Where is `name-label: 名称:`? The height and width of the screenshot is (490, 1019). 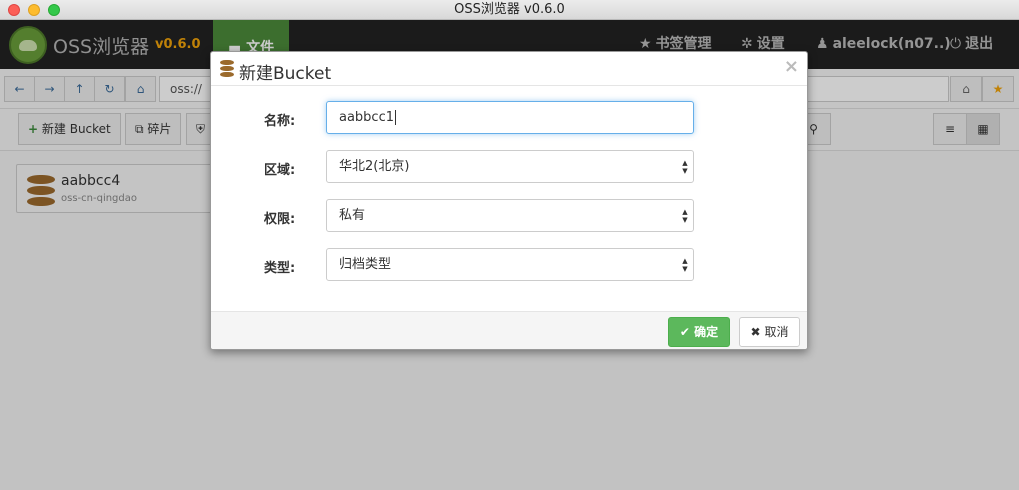 name-label: 名称: is located at coordinates (280, 121).